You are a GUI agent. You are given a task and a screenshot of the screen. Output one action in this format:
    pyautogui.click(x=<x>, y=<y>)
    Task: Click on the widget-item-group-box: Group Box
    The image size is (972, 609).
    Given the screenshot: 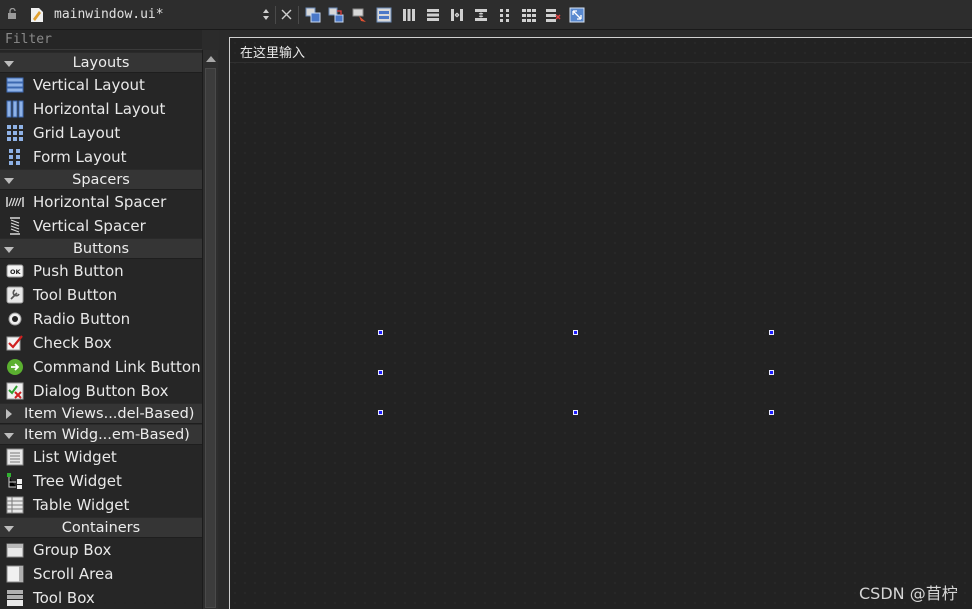 What is the action you would take?
    pyautogui.click(x=101, y=550)
    